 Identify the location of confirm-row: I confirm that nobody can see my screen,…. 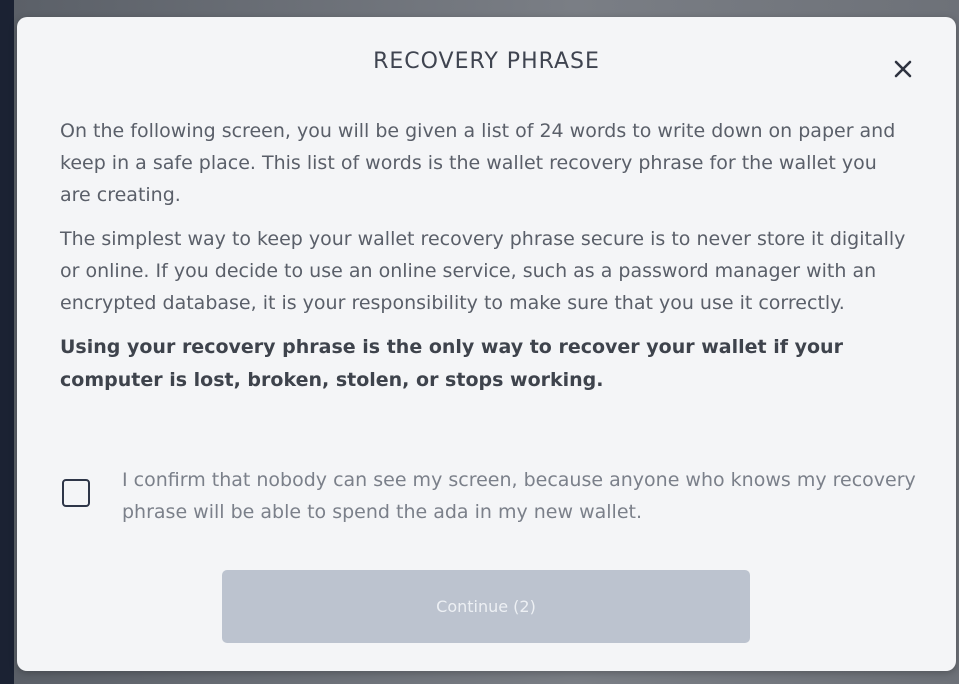
(490, 499).